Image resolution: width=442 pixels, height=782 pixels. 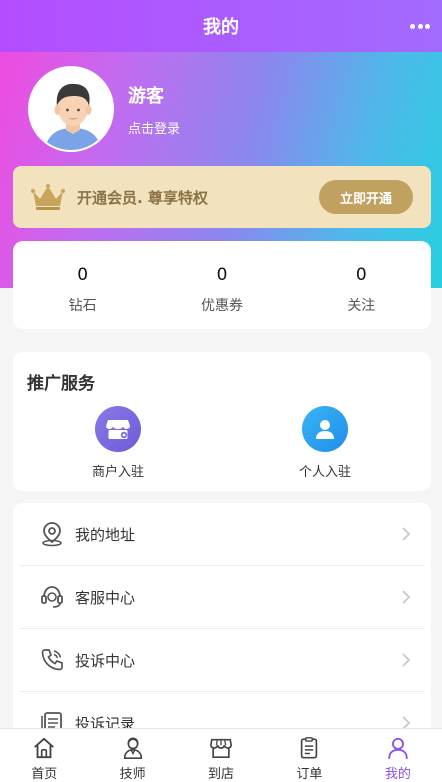 I want to click on stats-card: 0 钻石 0 优惠券 0 关注, so click(x=222, y=285).